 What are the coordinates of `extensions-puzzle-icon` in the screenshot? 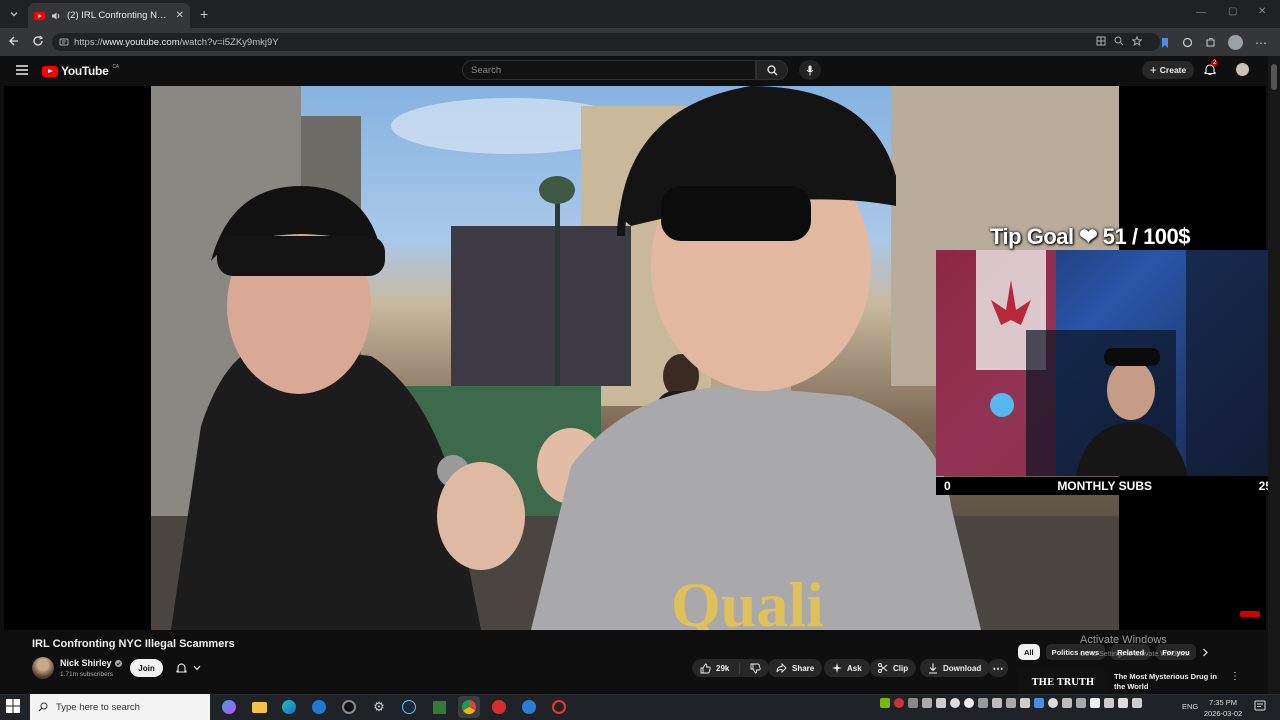 It's located at (1210, 42).